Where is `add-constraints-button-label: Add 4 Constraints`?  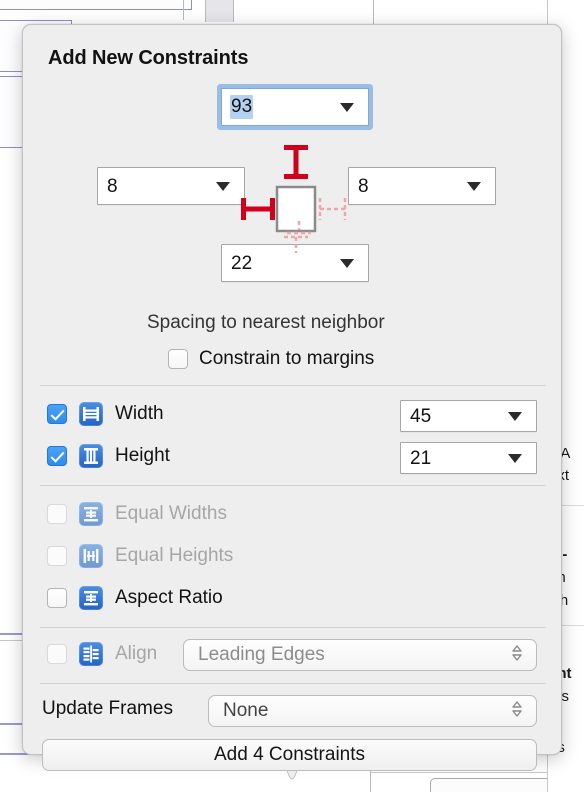
add-constraints-button-label: Add 4 Constraints is located at coordinates (289, 754).